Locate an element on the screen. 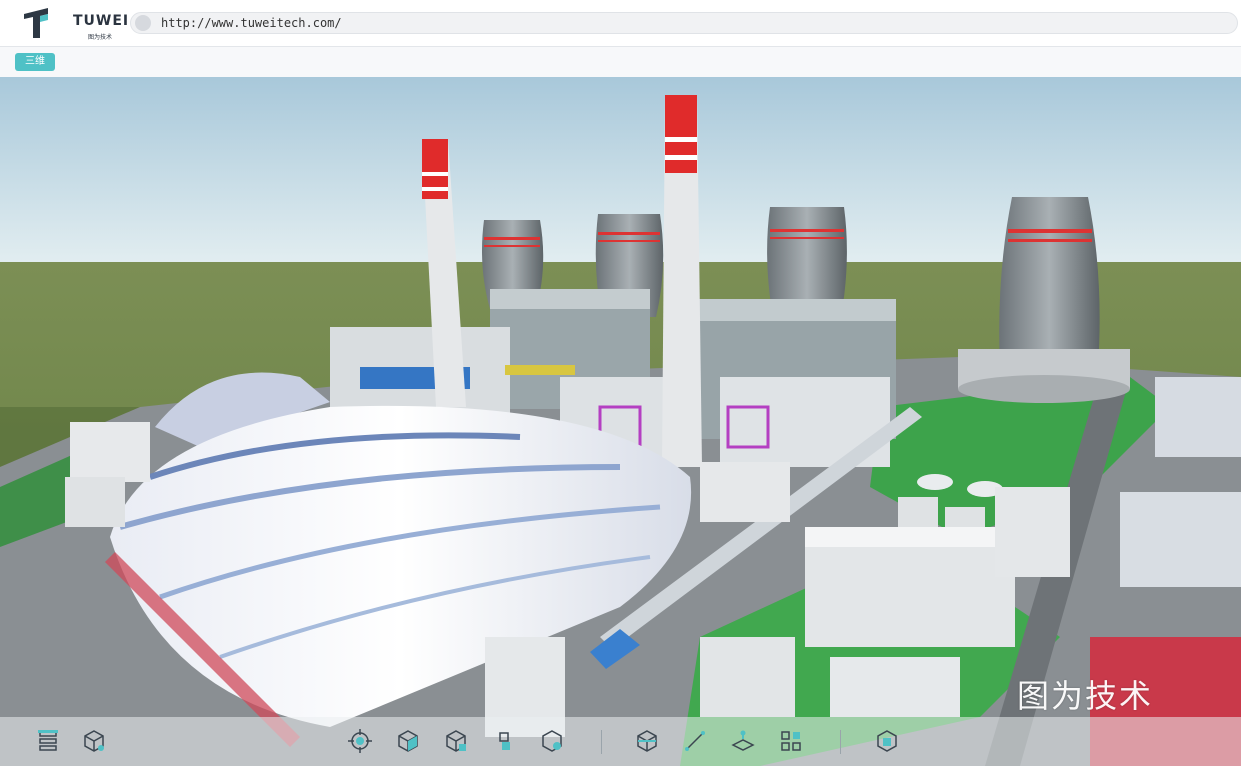  app-header: TUWEI 图为技术 http://www.tuweitech.com/ is located at coordinates (620, 23).